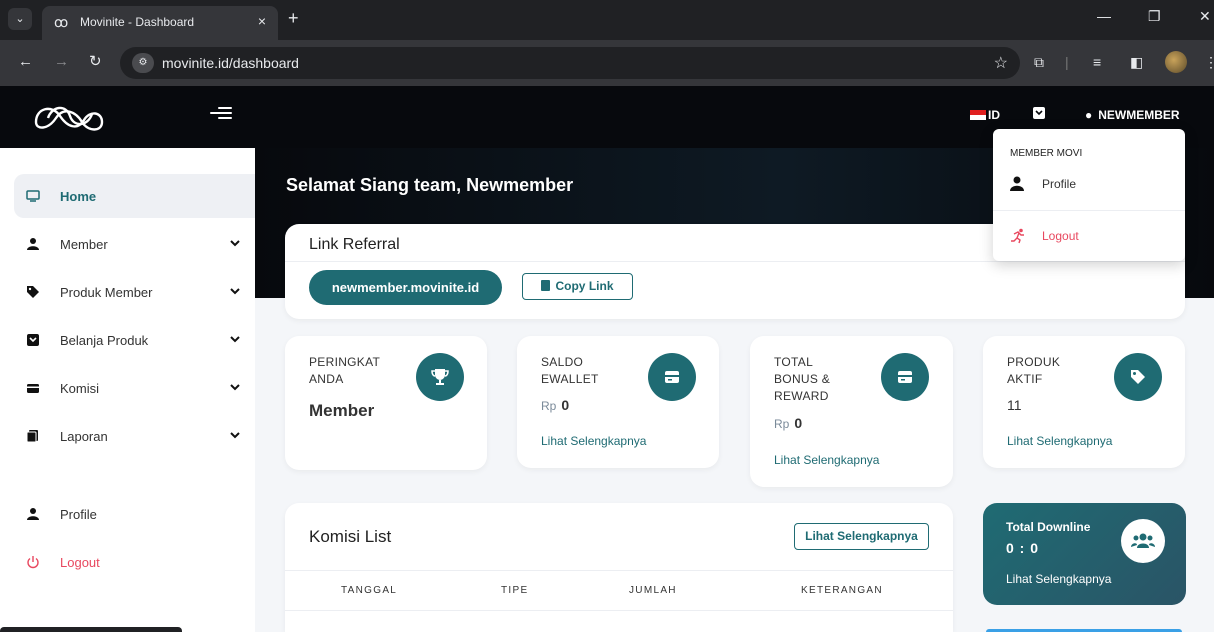  I want to click on stat-label-line: EWALLET, so click(570, 379).